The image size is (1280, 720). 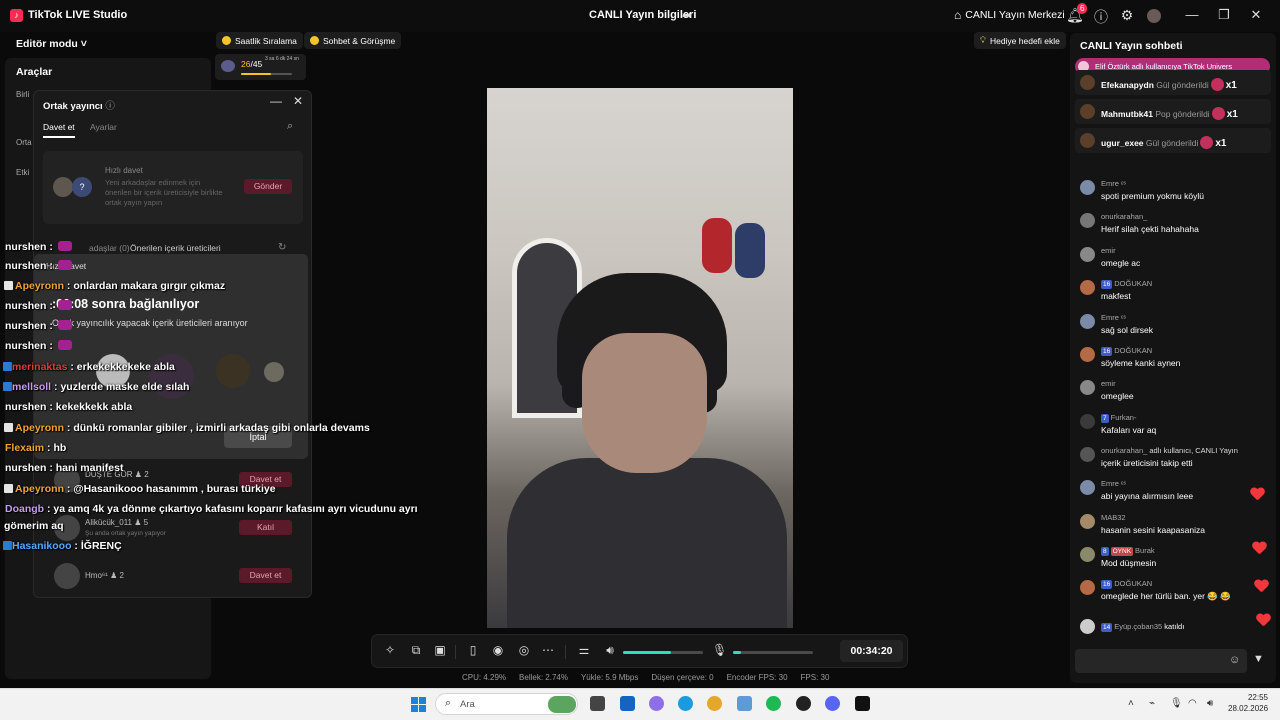 What do you see at coordinates (60, 448) in the screenshot?
I see `overlay-chat-text: hb` at bounding box center [60, 448].